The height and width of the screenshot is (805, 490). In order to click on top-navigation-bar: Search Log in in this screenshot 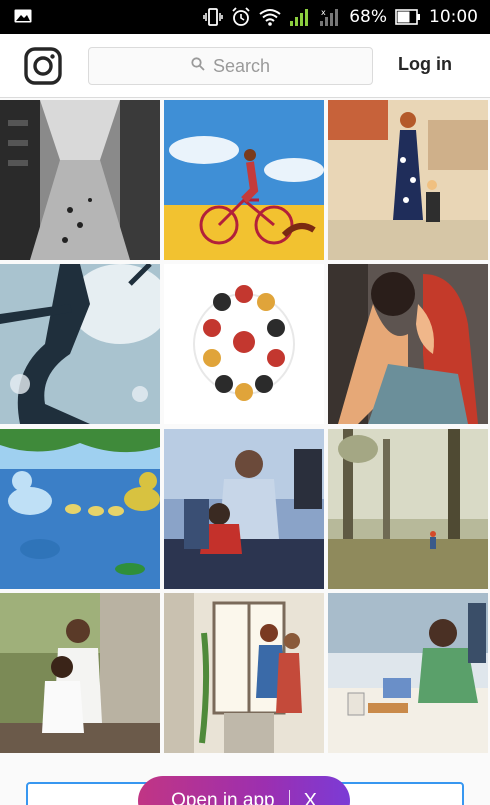, I will do `click(245, 66)`.